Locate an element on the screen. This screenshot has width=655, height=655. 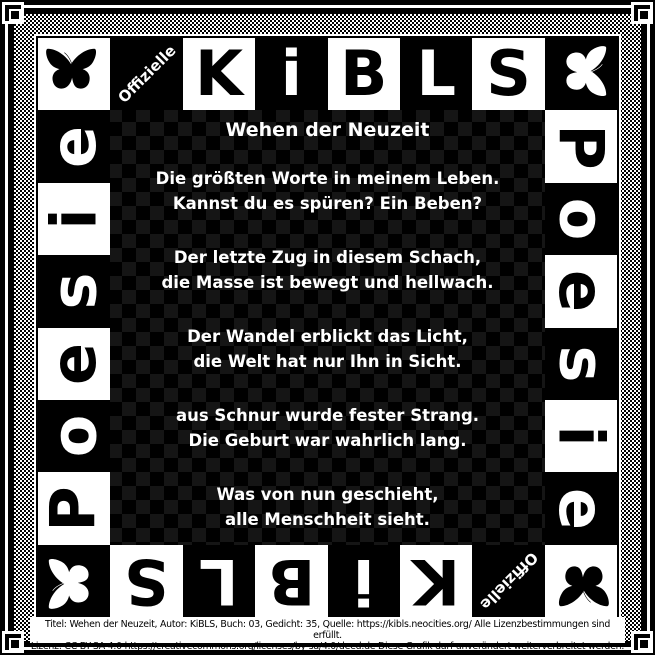
poem-line: alle Menschheit sieht. is located at coordinates (327, 519).